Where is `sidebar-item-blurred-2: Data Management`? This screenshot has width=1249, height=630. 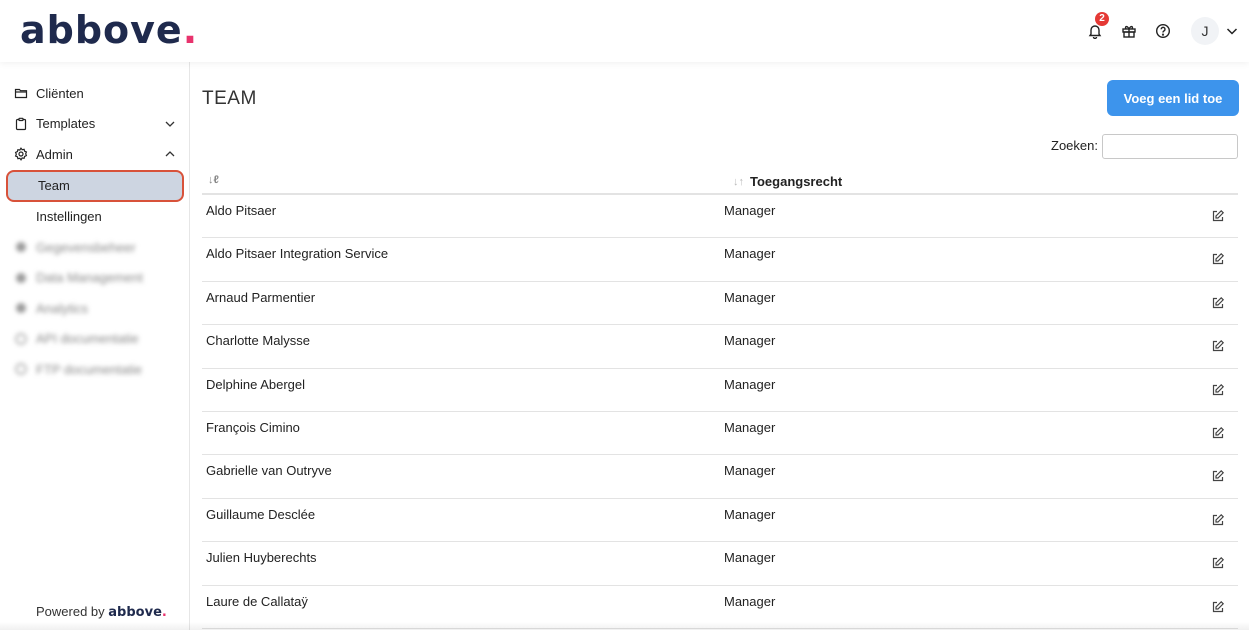 sidebar-item-blurred-2: Data Management is located at coordinates (95, 278).